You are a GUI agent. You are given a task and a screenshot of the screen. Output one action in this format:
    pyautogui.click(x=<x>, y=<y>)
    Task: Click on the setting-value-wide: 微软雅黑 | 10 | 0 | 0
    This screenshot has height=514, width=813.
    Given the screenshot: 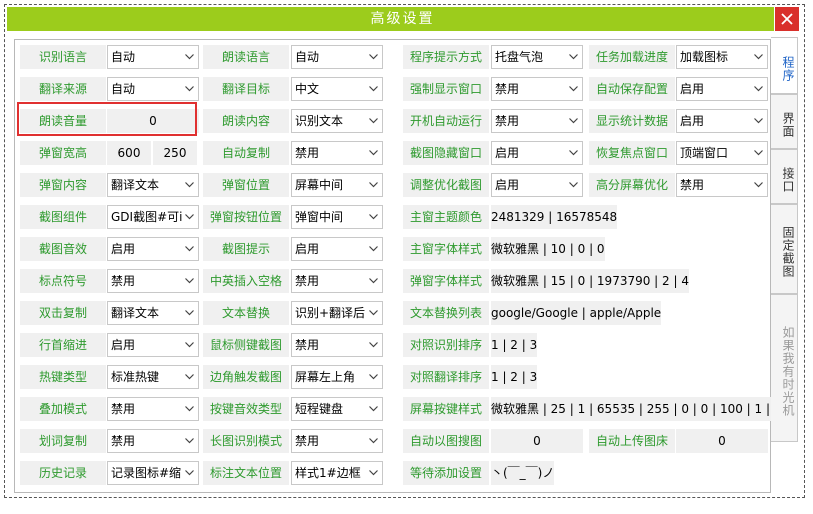 What is the action you would take?
    pyautogui.click(x=548, y=249)
    